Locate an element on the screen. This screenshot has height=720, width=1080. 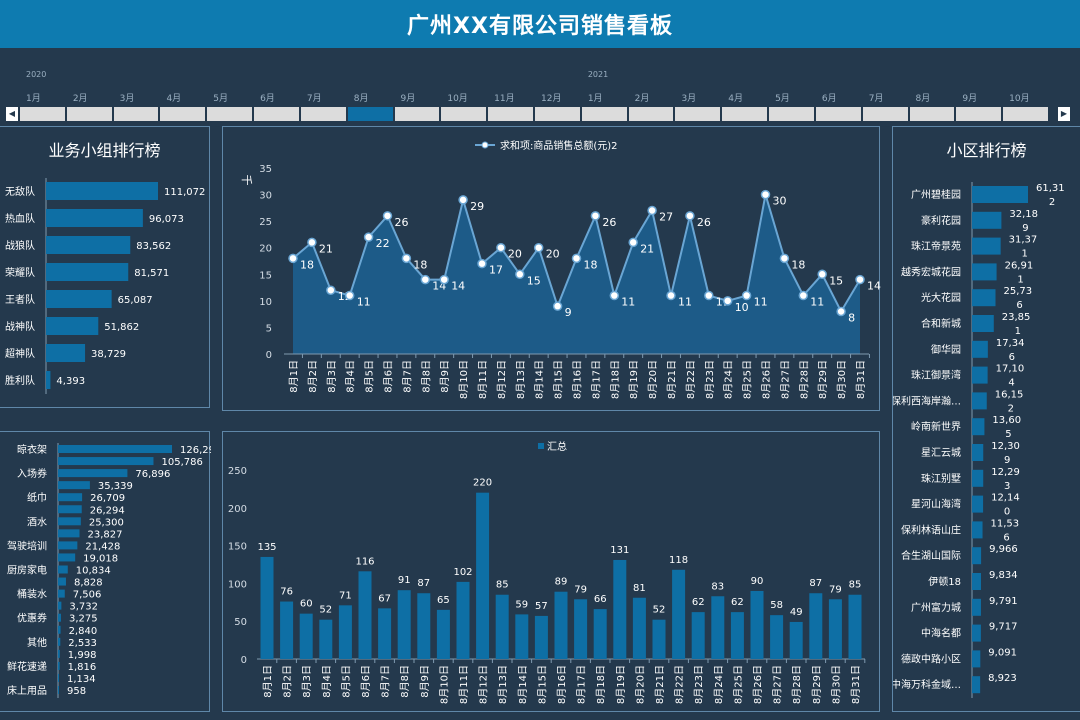
community-label: 德政中路小区 is located at coordinates (931, 658).